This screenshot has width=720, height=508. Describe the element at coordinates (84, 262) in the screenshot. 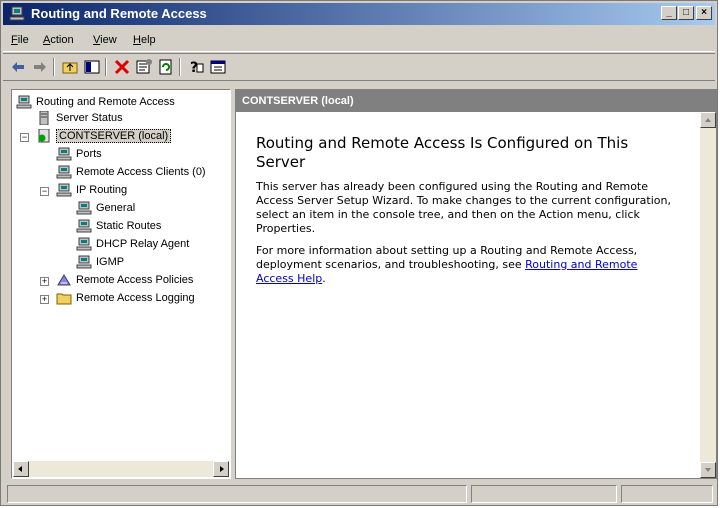

I see `igmp-icon` at that location.